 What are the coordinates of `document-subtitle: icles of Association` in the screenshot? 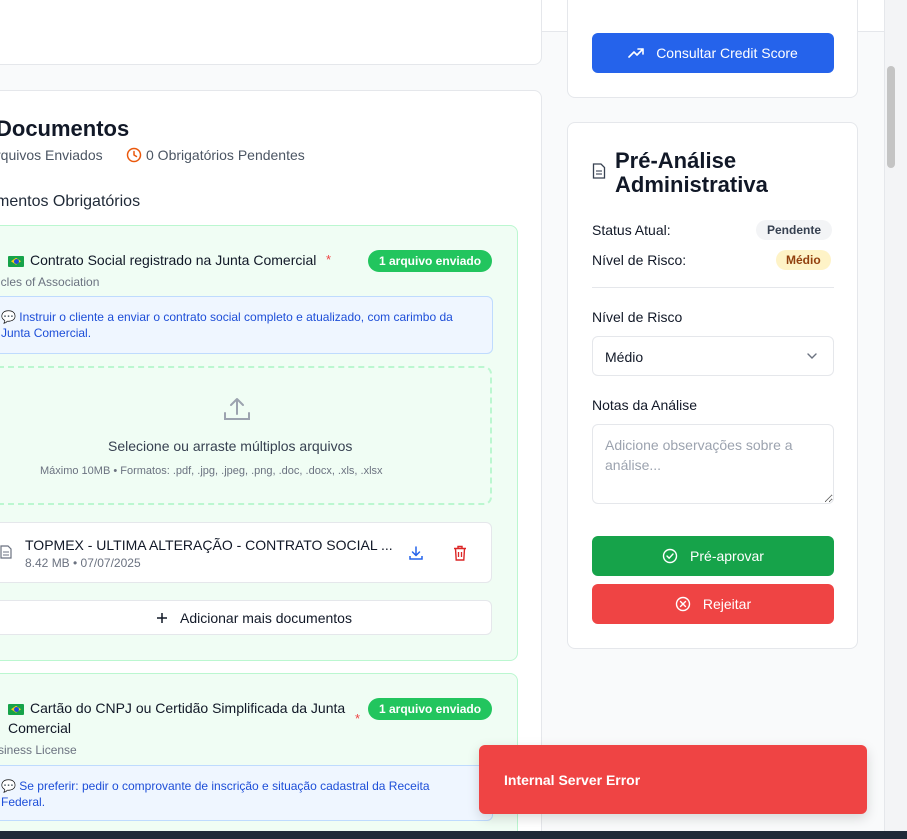 It's located at (50, 282).